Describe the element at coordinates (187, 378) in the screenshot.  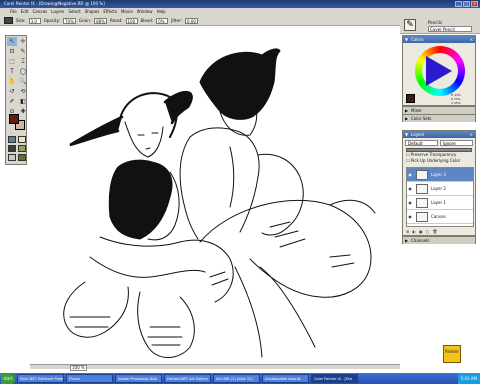
I see `taskbar-item: DeviantART: Art Gallery` at that location.